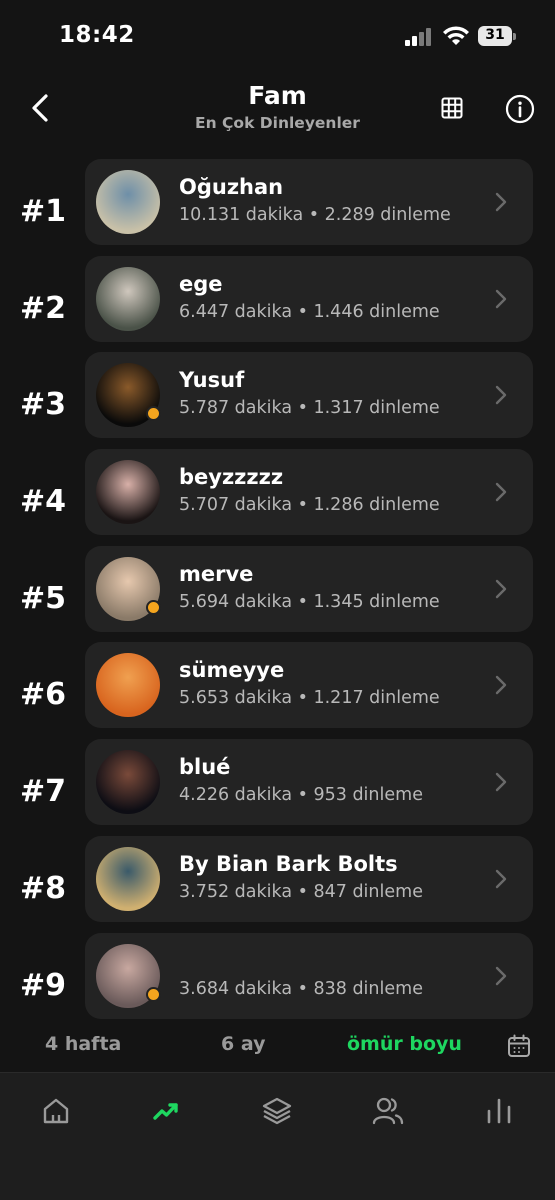 This screenshot has width=555, height=1200. Describe the element at coordinates (42, 792) in the screenshot. I see `rank-label: #7` at that location.